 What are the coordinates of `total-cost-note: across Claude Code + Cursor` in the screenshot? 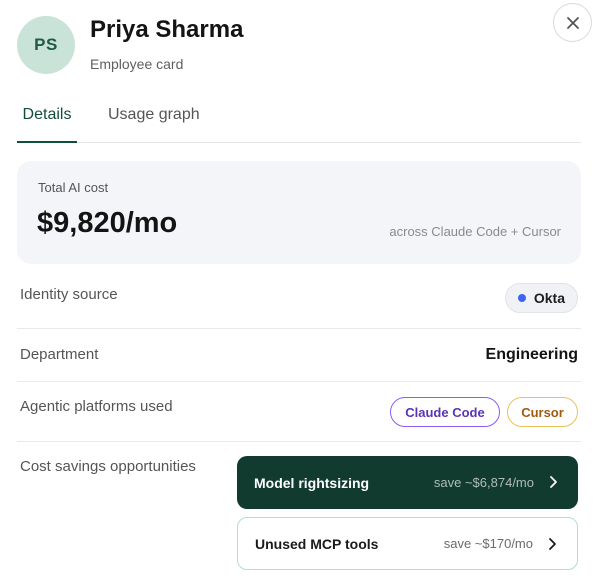 It's located at (475, 231).